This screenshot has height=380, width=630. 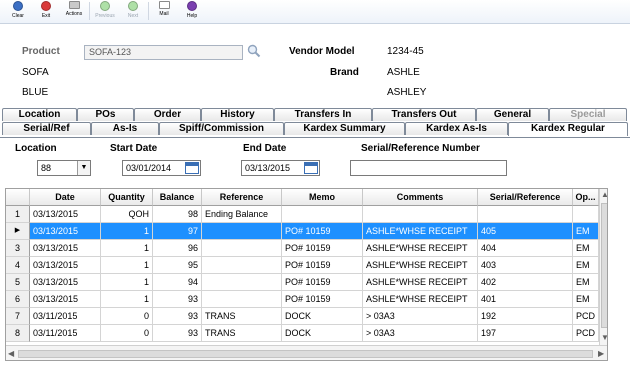 I want to click on table-row: 1 03/13/2015 QOH 98 Ending Balance, so click(x=302, y=214).